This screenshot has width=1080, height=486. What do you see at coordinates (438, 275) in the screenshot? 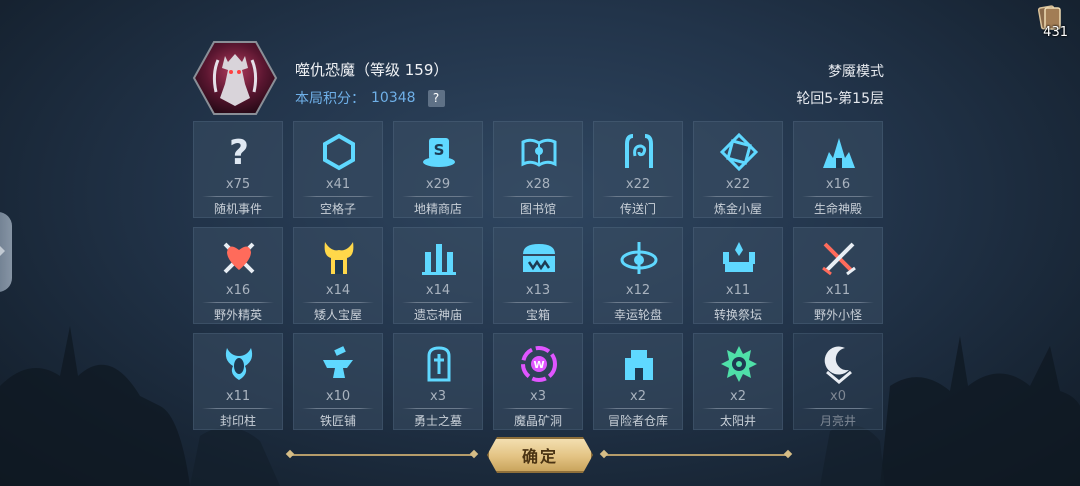
I see `event-cell: x14 遗忘神庙` at bounding box center [438, 275].